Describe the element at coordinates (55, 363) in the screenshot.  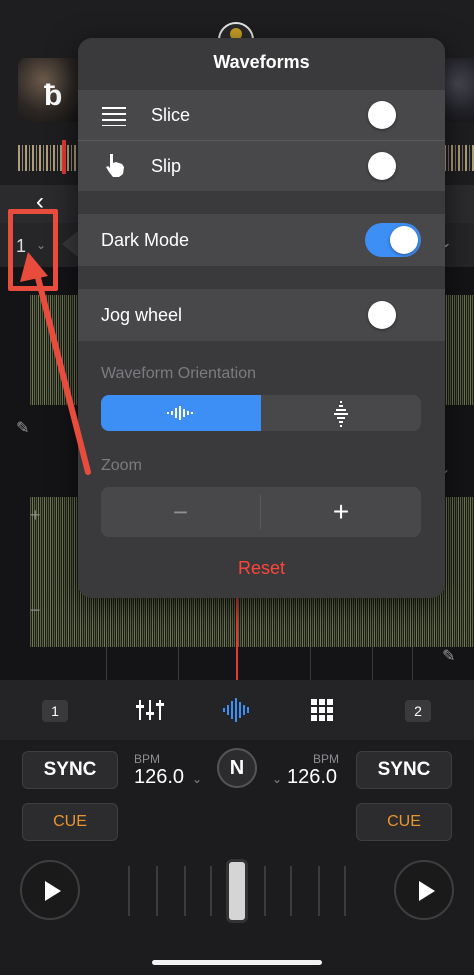
I see `annotation-arrow` at that location.